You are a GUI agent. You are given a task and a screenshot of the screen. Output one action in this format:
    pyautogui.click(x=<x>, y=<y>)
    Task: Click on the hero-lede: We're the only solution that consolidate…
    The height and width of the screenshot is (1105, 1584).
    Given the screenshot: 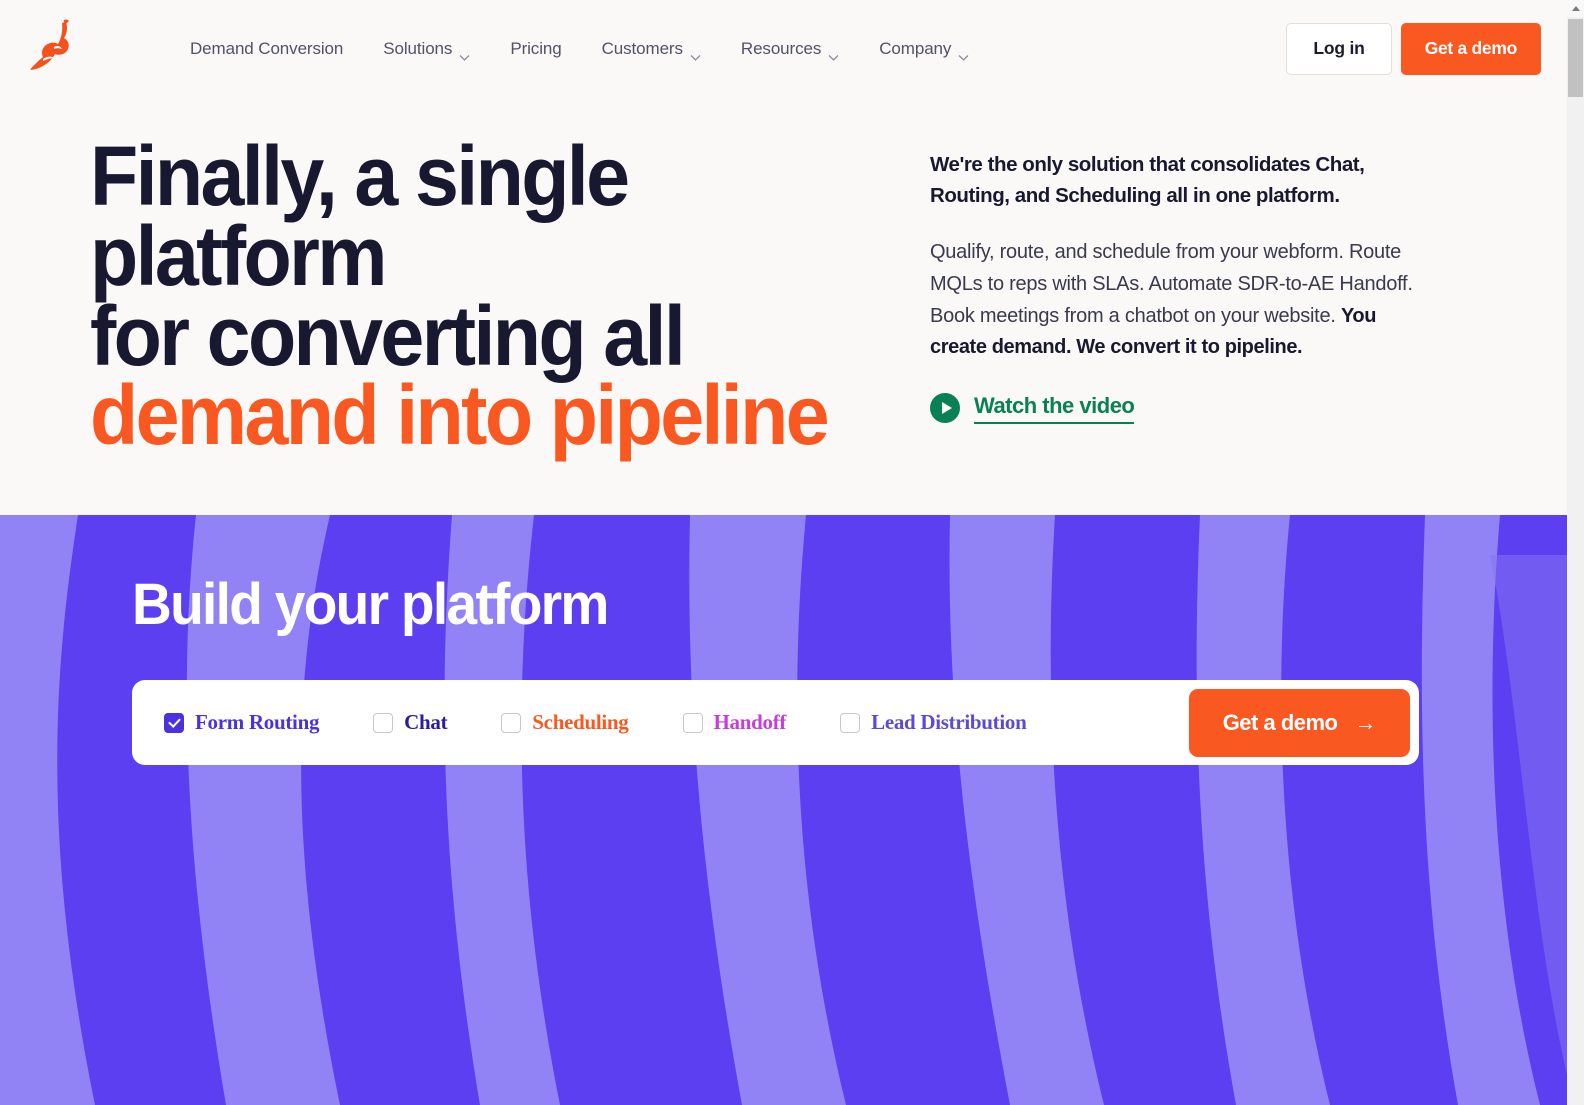 What is the action you would take?
    pyautogui.click(x=1147, y=180)
    